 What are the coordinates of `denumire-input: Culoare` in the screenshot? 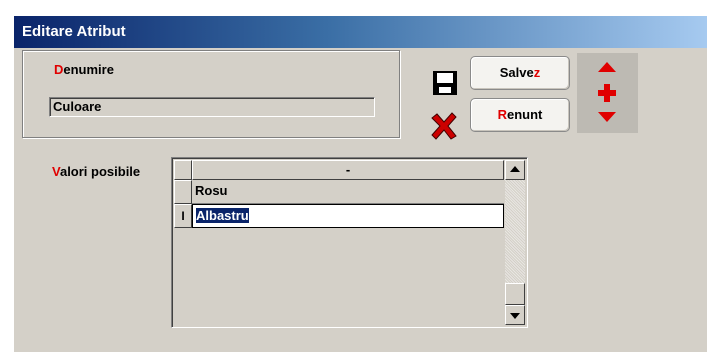 It's located at (212, 107).